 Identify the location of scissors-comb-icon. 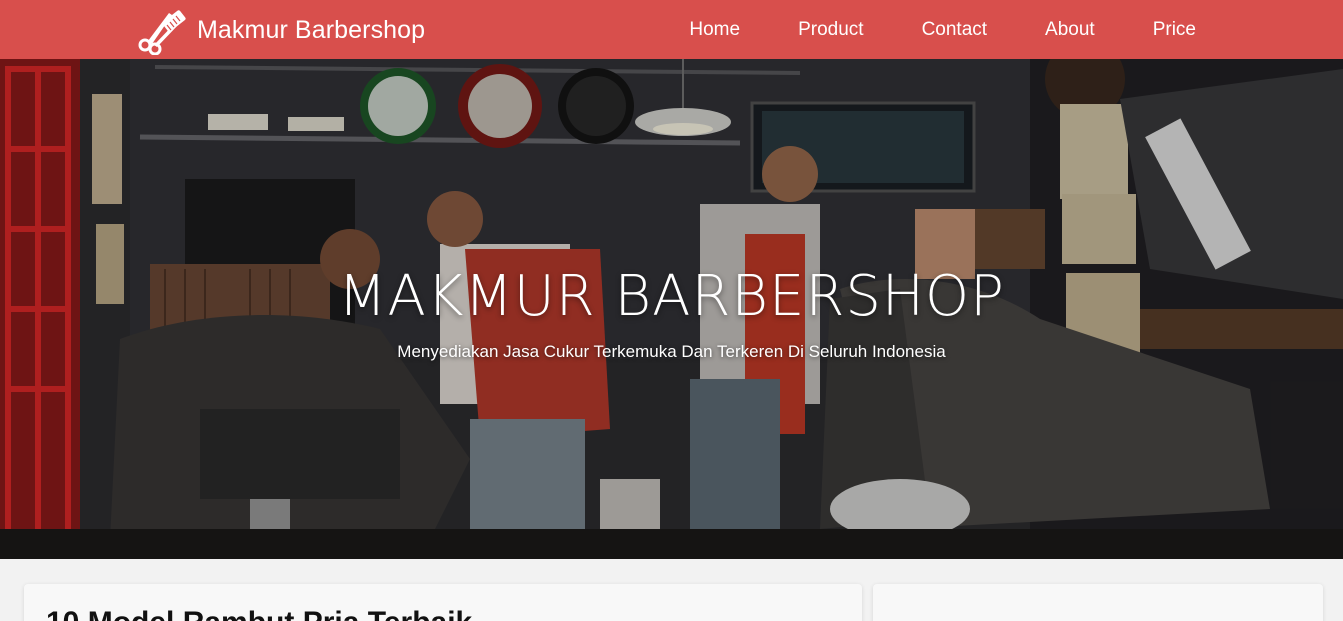
(162, 32).